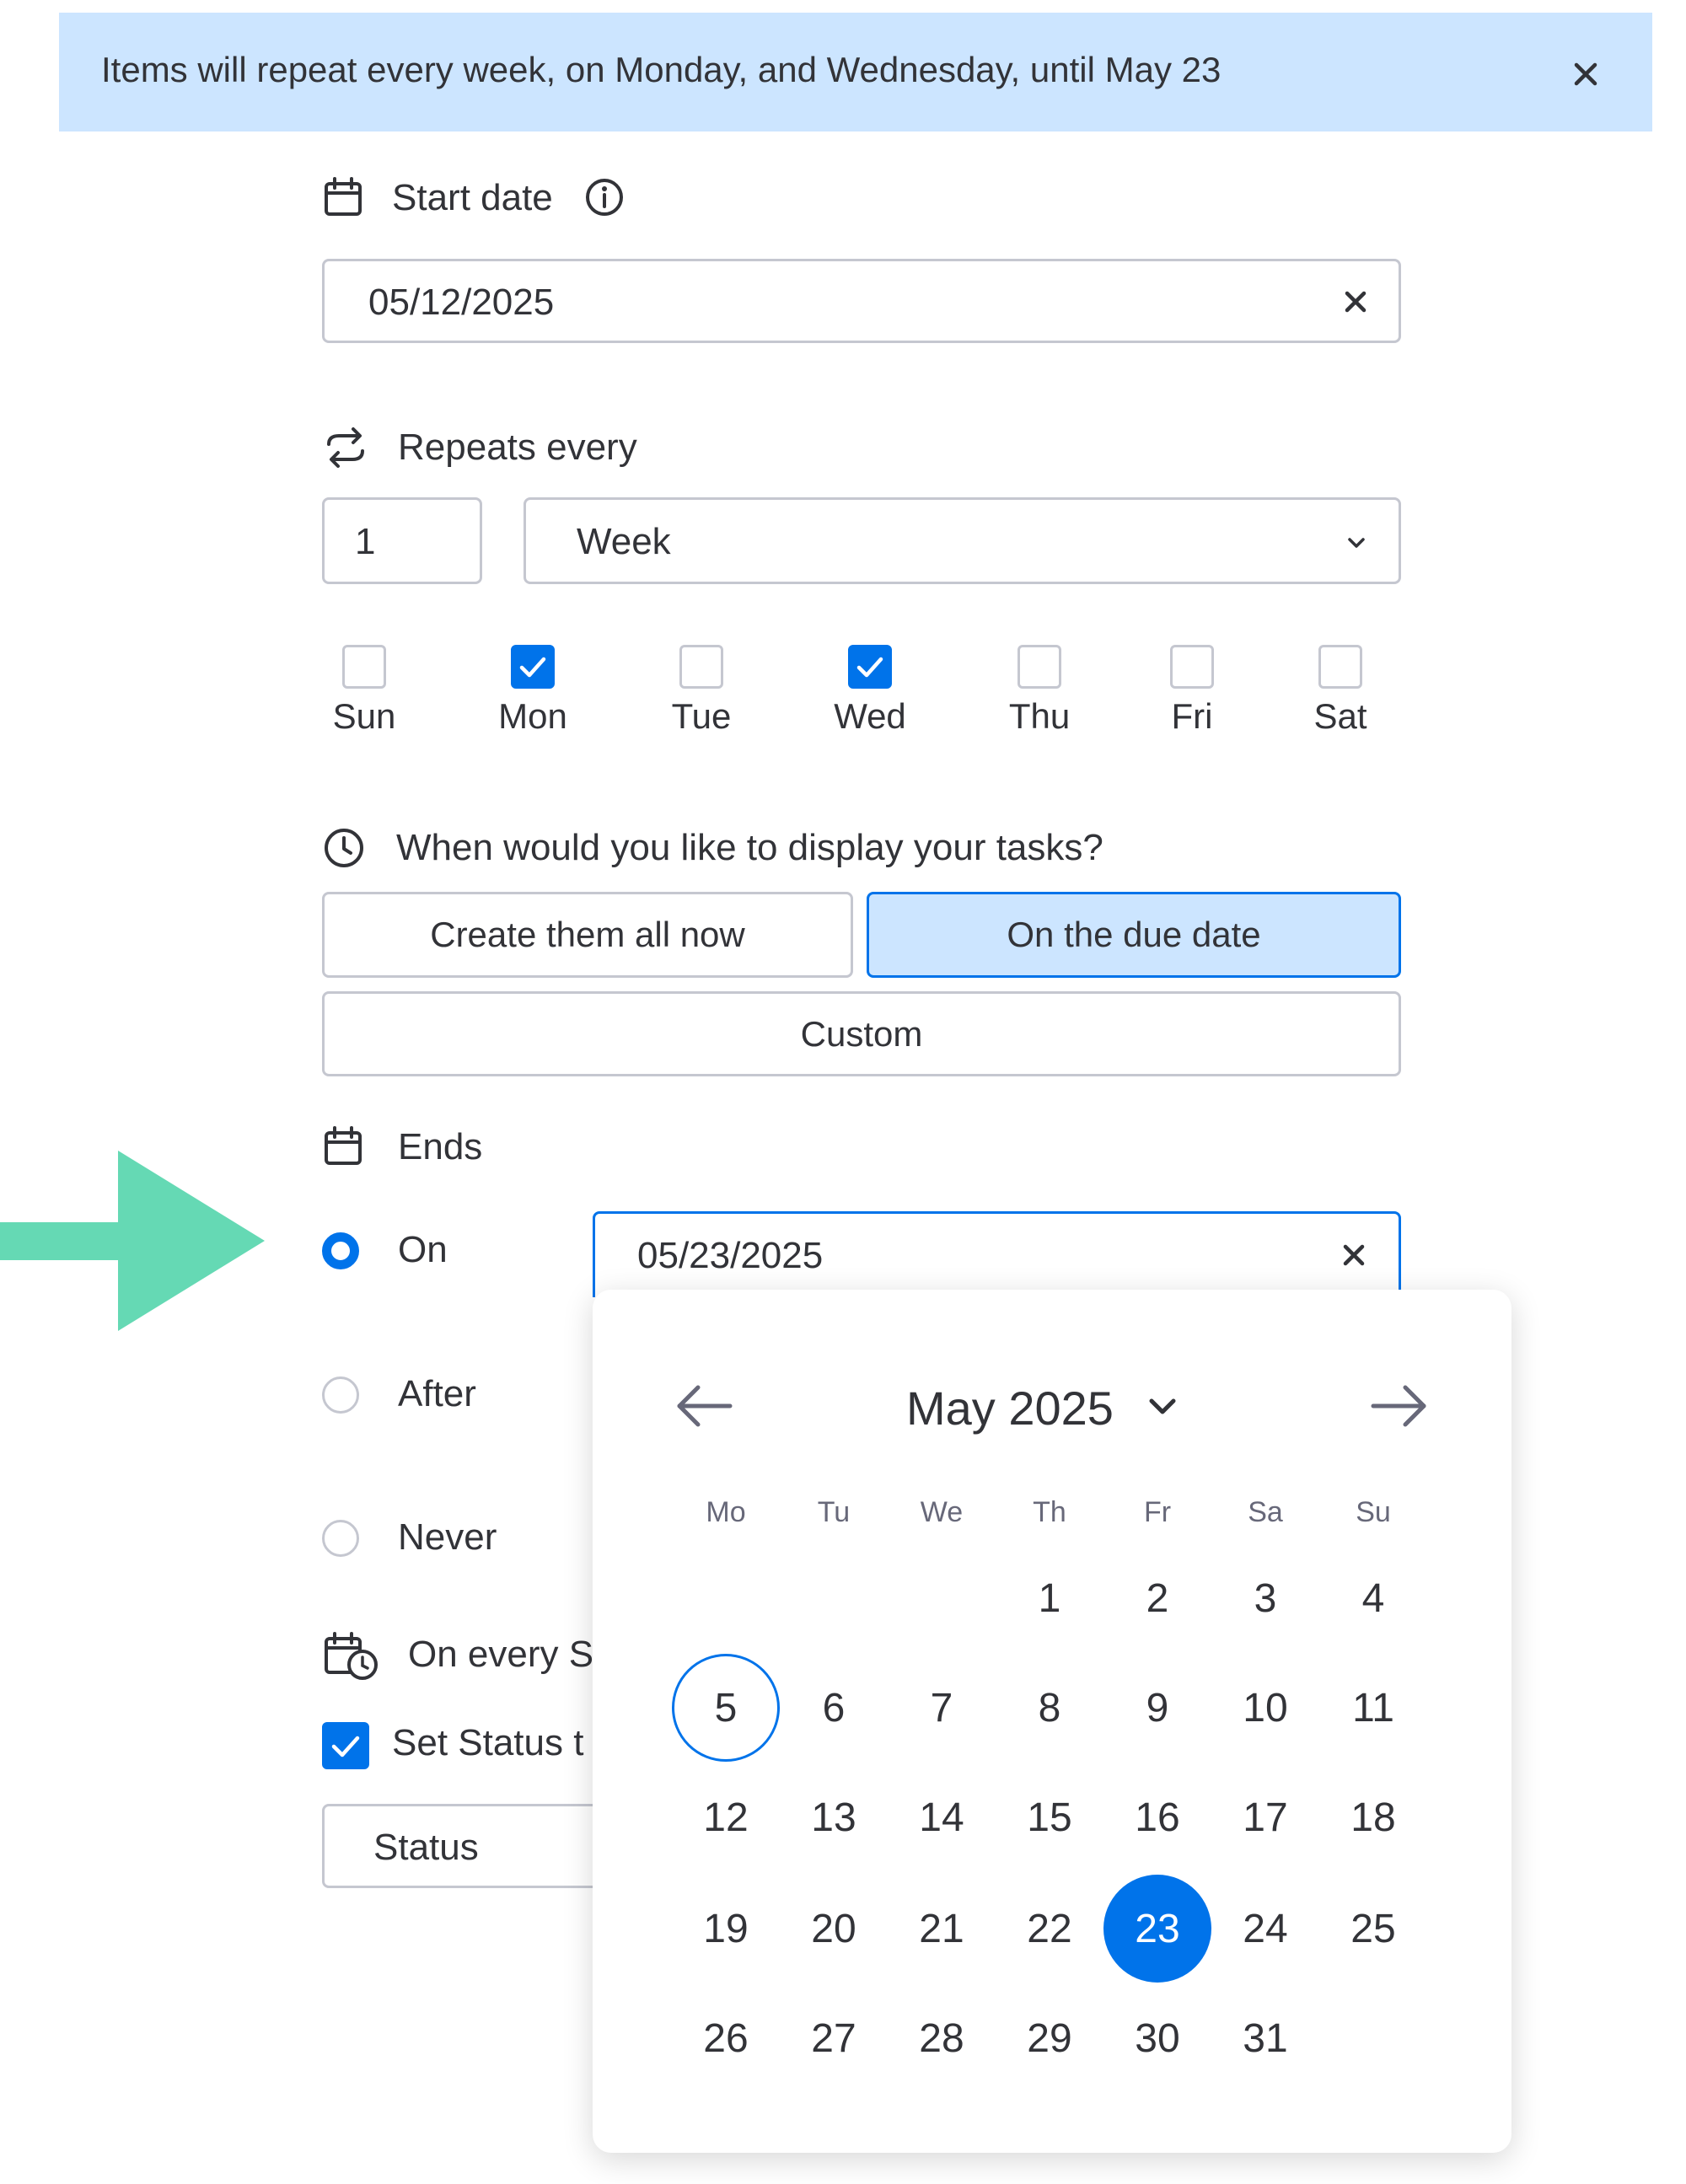  Describe the element at coordinates (1192, 667) in the screenshot. I see `day-checkbox-fri` at that location.